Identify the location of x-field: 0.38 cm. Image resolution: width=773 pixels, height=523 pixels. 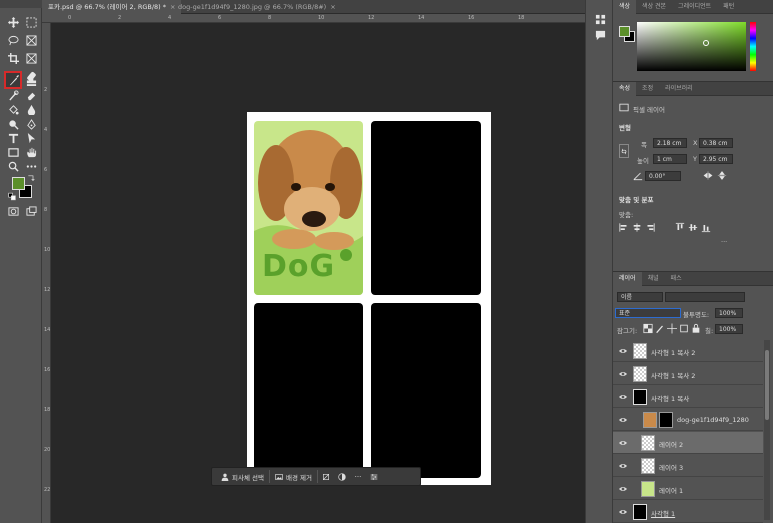
(716, 143).